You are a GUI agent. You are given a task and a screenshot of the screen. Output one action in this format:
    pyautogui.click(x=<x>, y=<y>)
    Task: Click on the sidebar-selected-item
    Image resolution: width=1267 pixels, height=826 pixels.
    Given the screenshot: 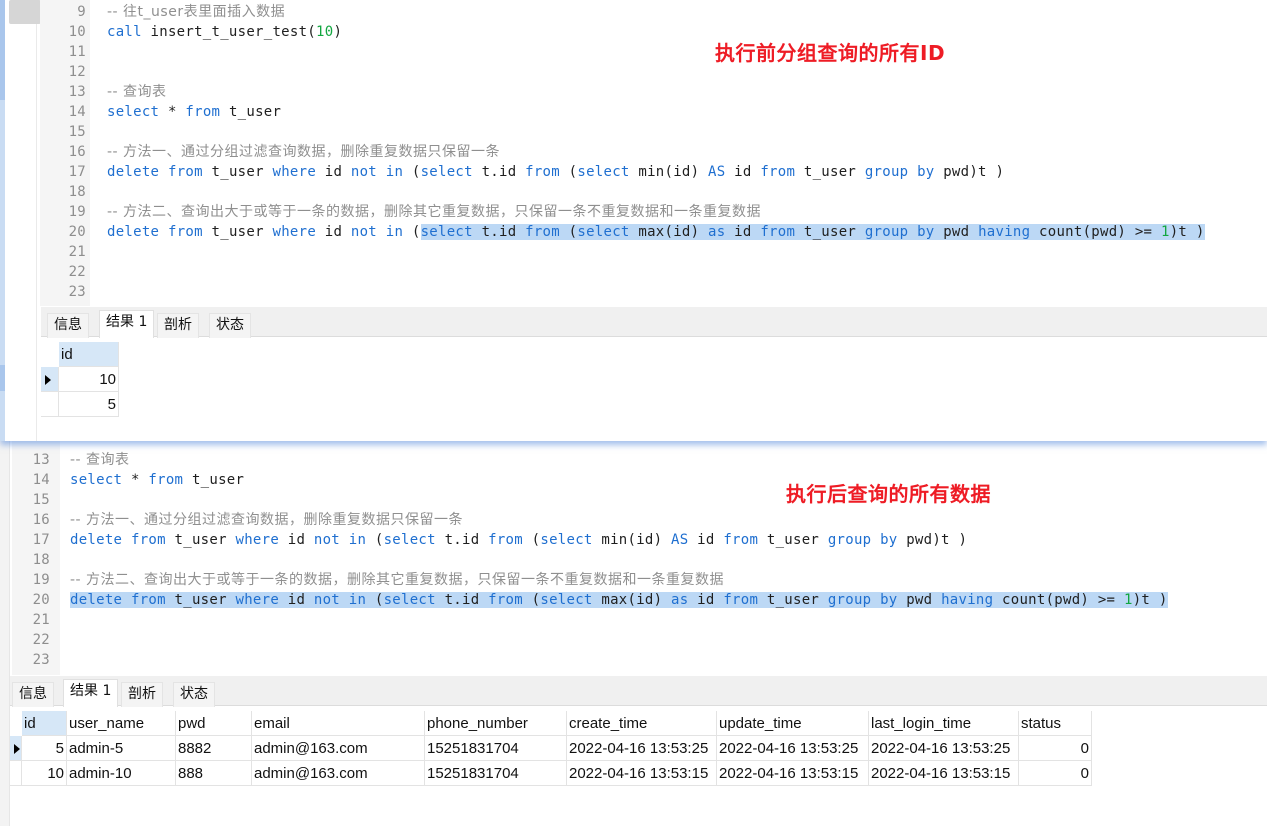 What is the action you would take?
    pyautogui.click(x=25, y=12)
    